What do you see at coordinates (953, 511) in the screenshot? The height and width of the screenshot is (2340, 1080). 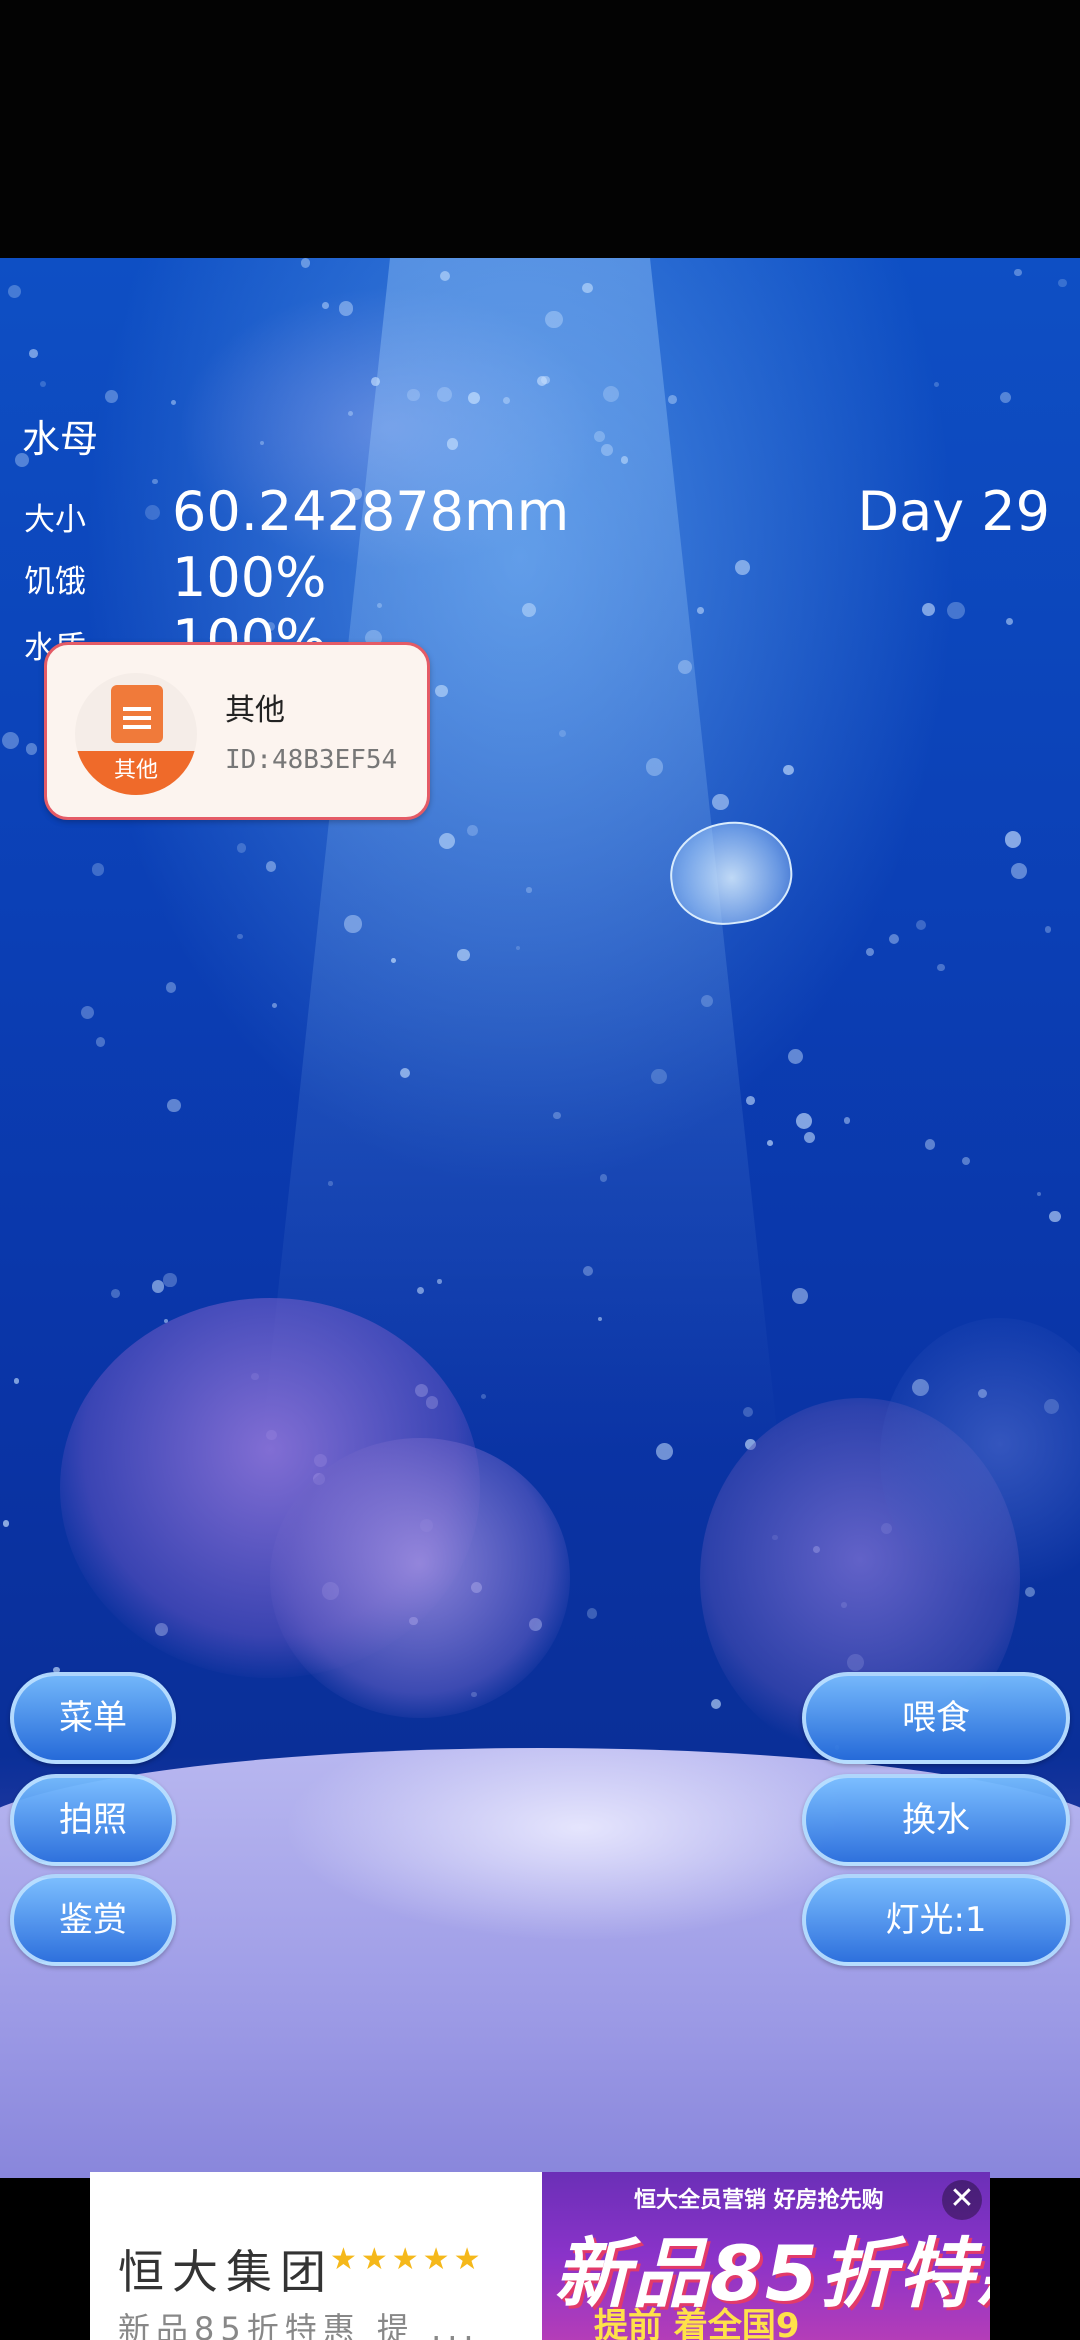 I see `day-counter: Day 29` at bounding box center [953, 511].